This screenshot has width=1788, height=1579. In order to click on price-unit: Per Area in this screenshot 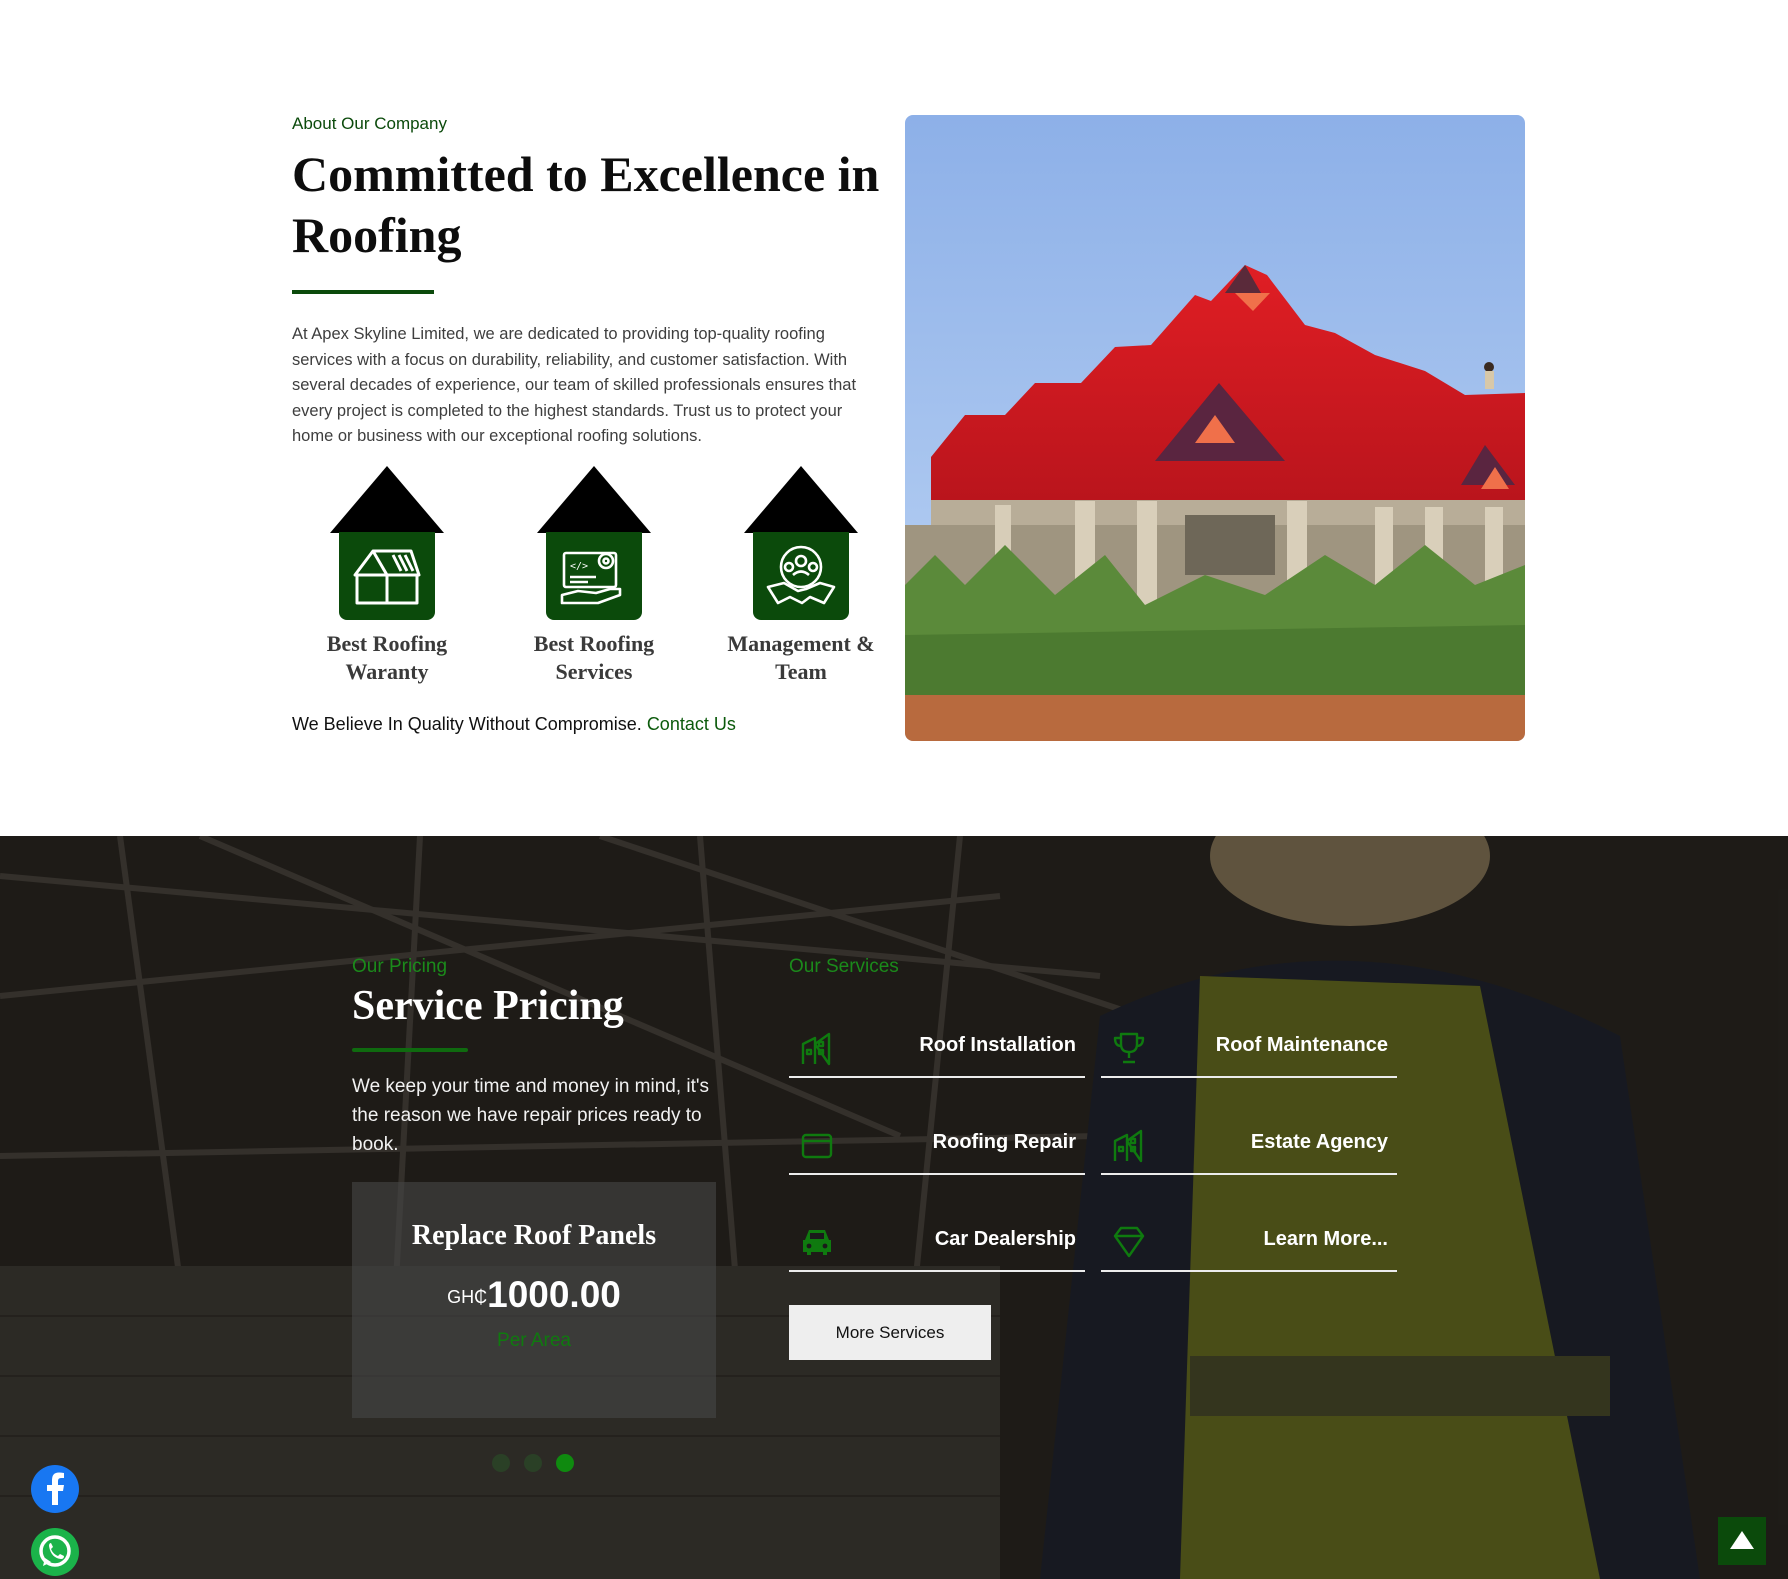, I will do `click(534, 1340)`.